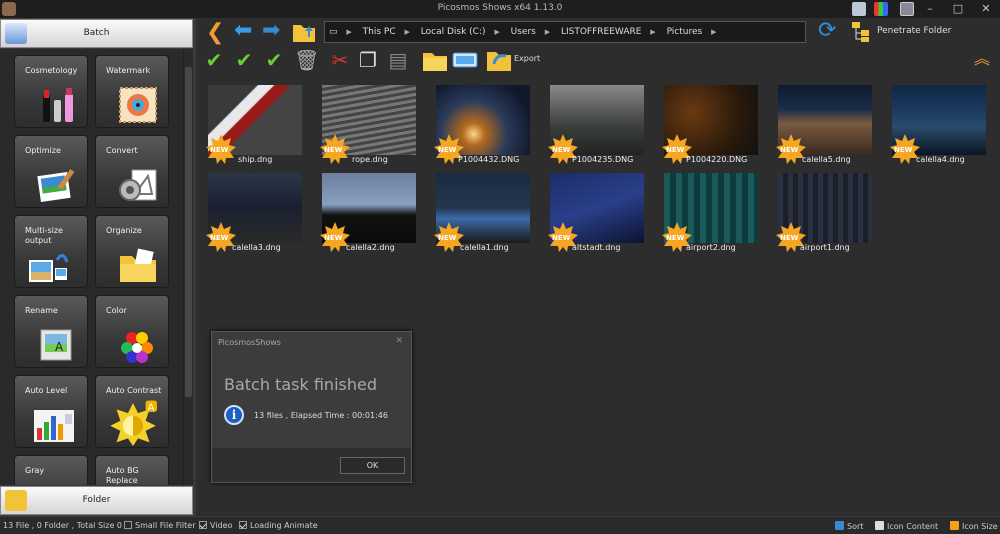 Image resolution: width=1000 pixels, height=534 pixels. What do you see at coordinates (165, 525) in the screenshot?
I see `small-file-filter-label: Small File Filter` at bounding box center [165, 525].